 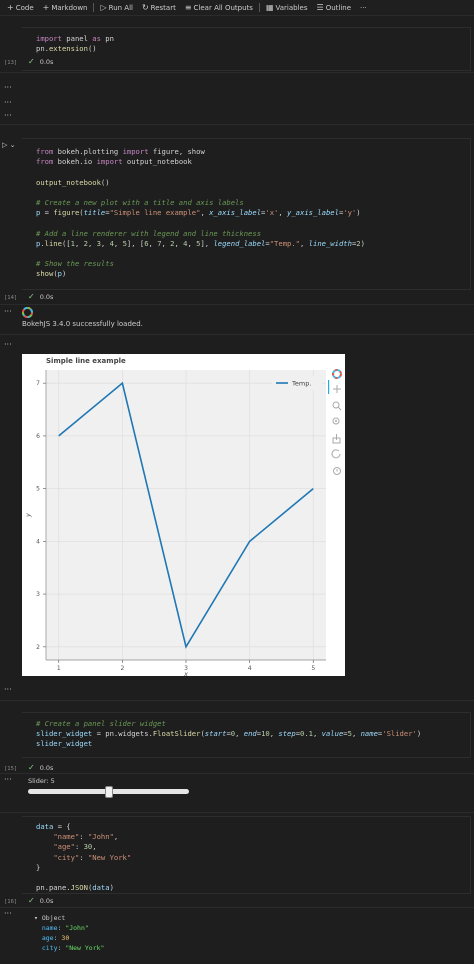 What do you see at coordinates (301, 384) in the screenshot?
I see `legend-label: Temp.` at bounding box center [301, 384].